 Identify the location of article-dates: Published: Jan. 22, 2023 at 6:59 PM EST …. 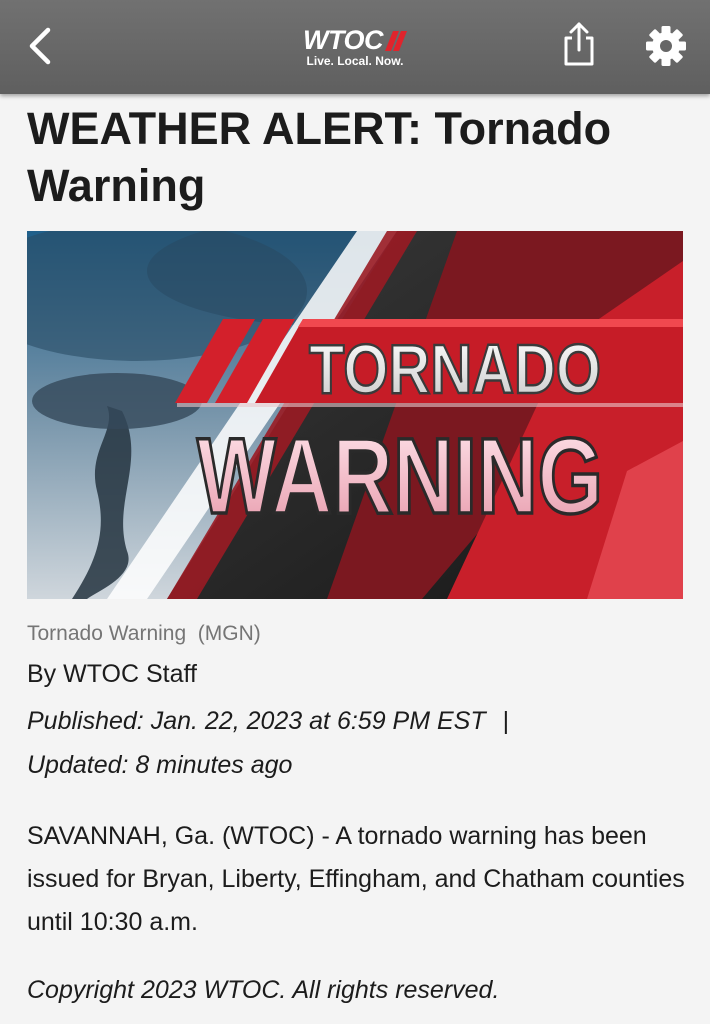
(347, 743).